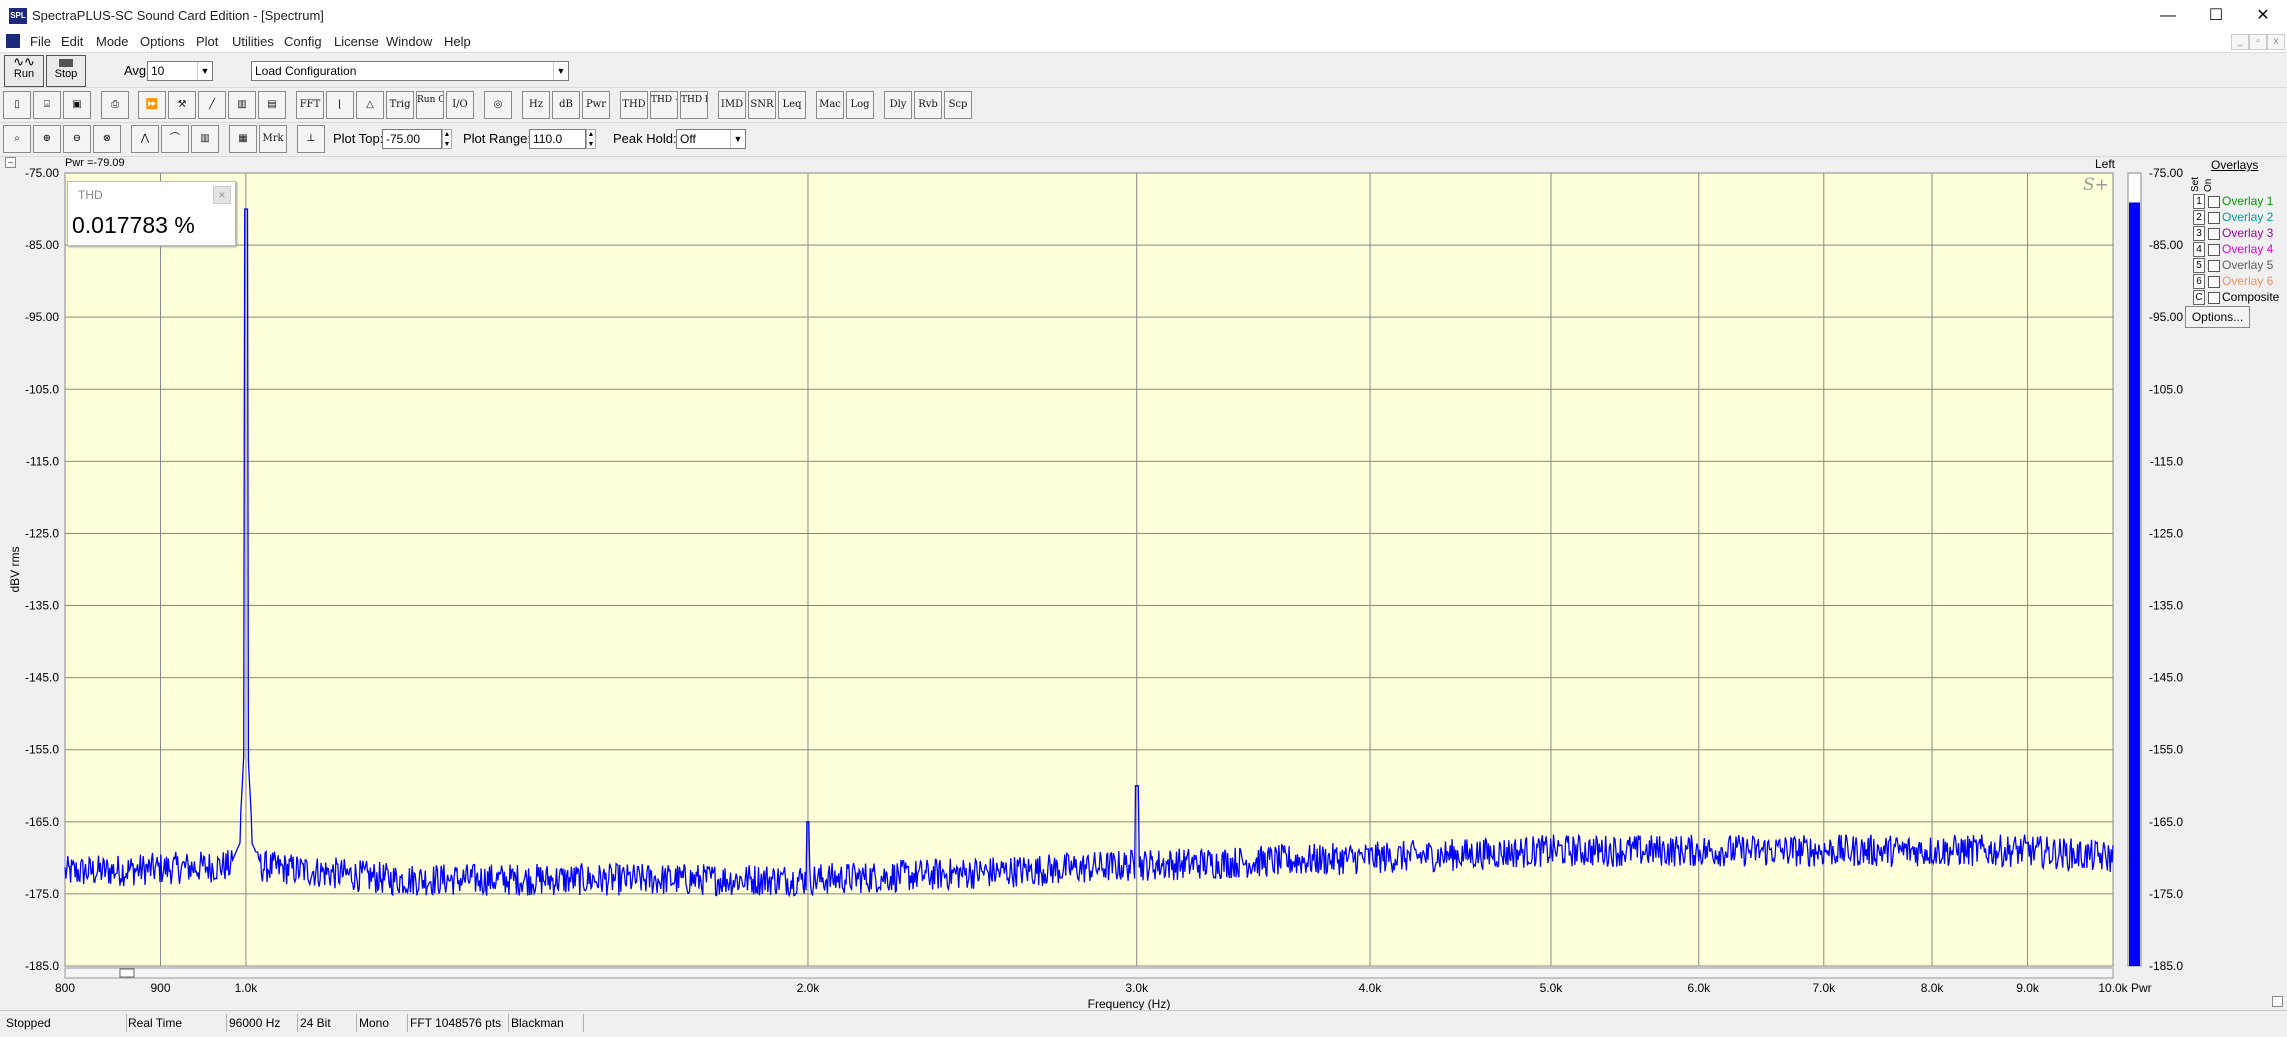 The image size is (2287, 1037). What do you see at coordinates (762, 105) in the screenshot?
I see `snr-button: SNR` at bounding box center [762, 105].